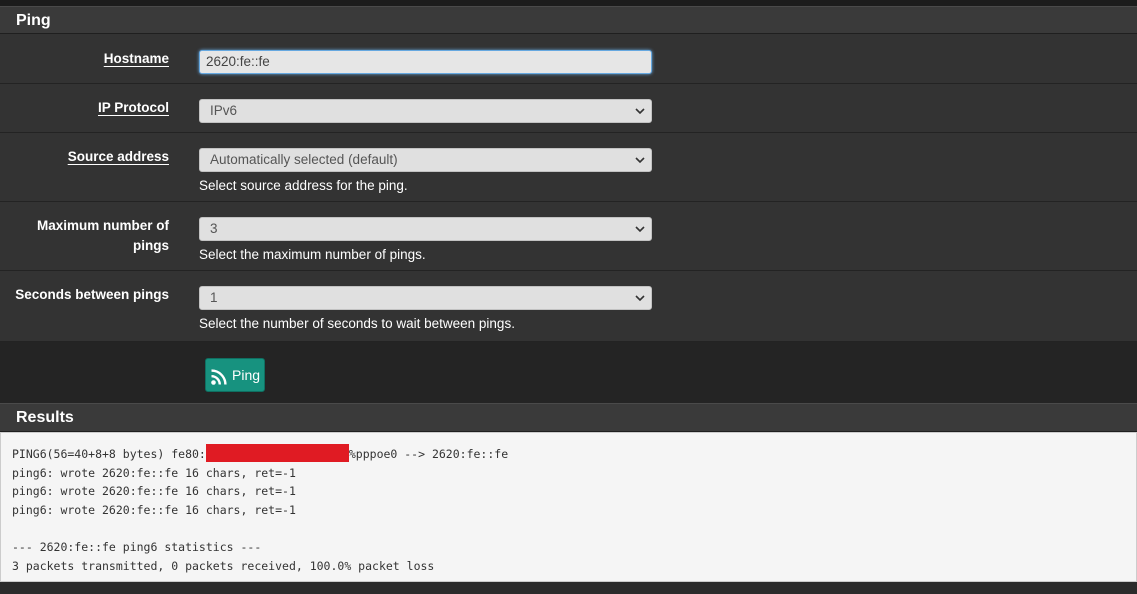 Image resolution: width=1137 pixels, height=594 pixels. I want to click on results-panel-heading: Results, so click(568, 417).